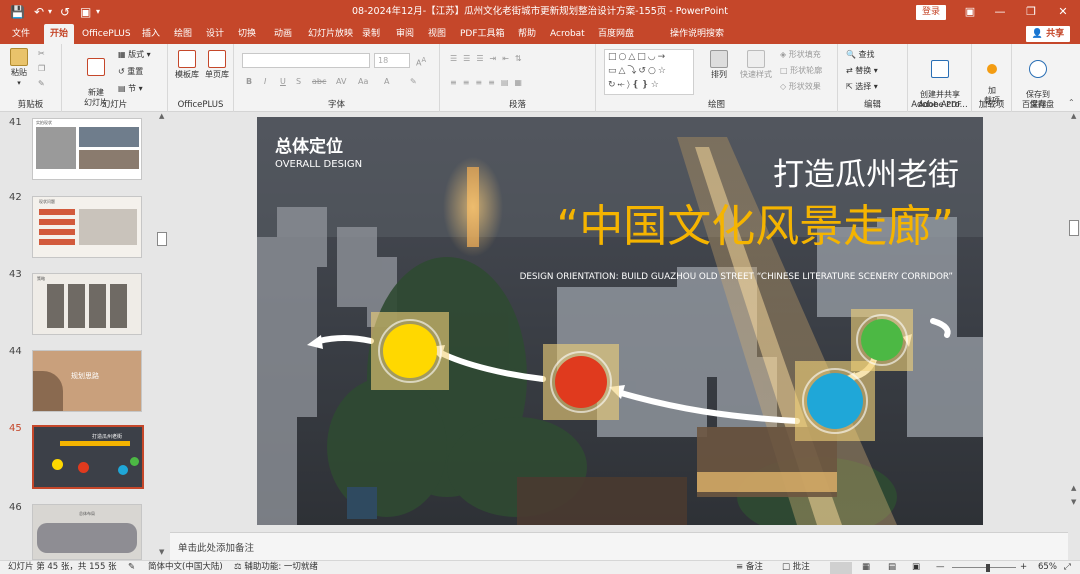 The width and height of the screenshot is (1080, 574). What do you see at coordinates (862, 71) in the screenshot?
I see `replace-button: ⇄ 替换 ▾` at bounding box center [862, 71].